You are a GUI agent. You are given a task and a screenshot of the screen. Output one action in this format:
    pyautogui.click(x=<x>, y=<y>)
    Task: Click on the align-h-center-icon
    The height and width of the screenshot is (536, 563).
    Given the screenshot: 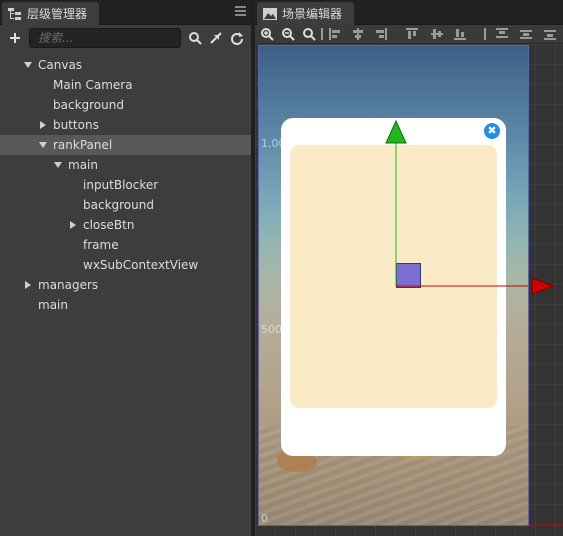 What is the action you would take?
    pyautogui.click(x=358, y=34)
    